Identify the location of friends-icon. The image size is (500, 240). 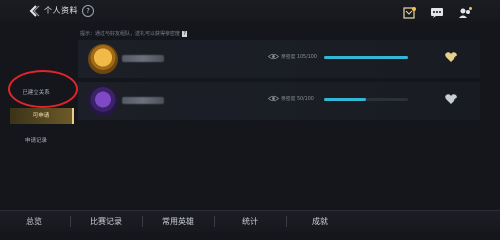
(465, 11).